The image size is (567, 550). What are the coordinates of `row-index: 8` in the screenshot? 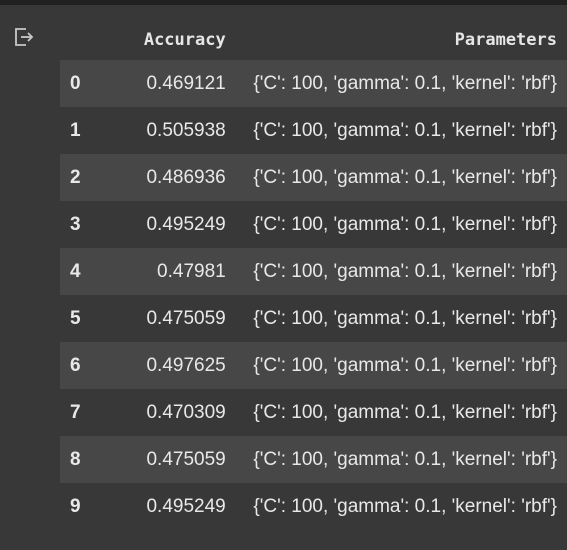 It's located at (76, 459).